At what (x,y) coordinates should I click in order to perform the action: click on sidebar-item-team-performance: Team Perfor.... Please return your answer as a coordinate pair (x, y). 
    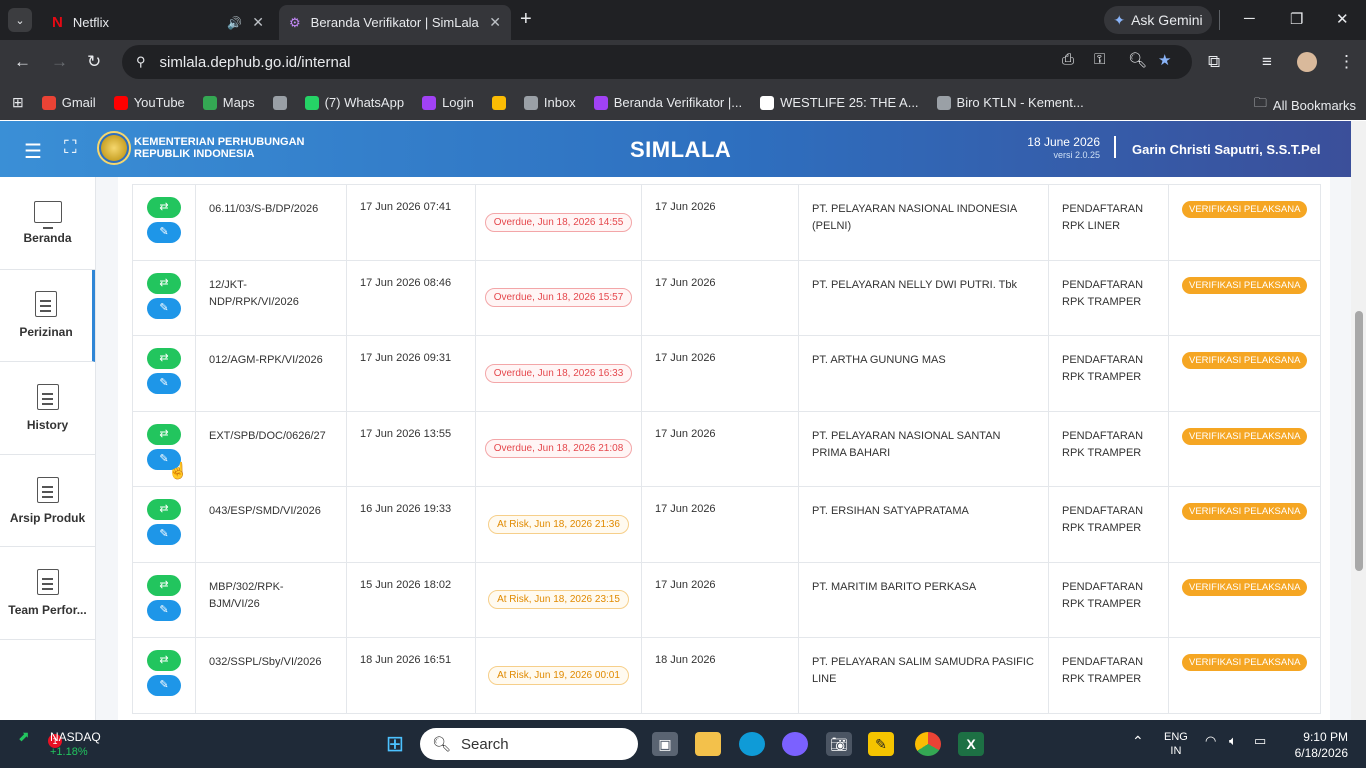
    Looking at the image, I should click on (47, 593).